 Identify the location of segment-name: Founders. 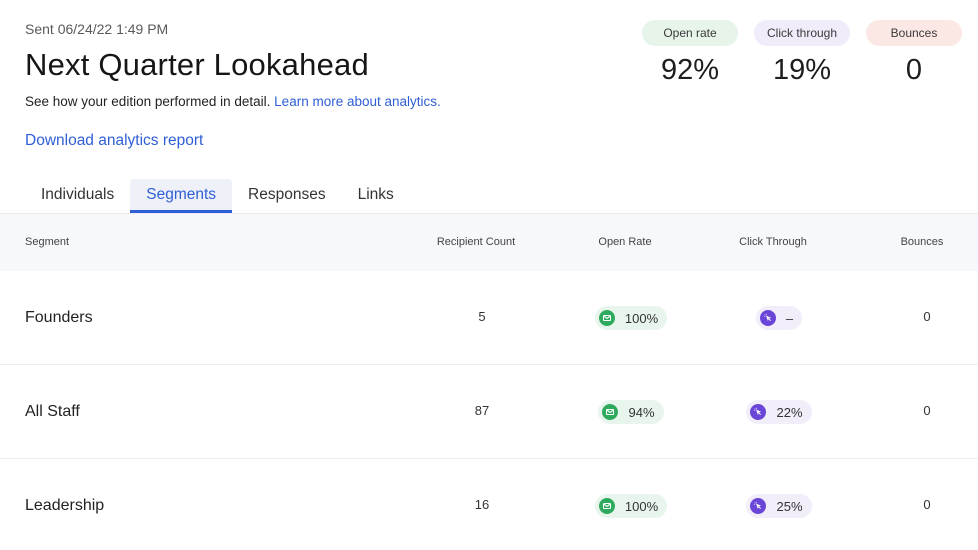
(59, 317).